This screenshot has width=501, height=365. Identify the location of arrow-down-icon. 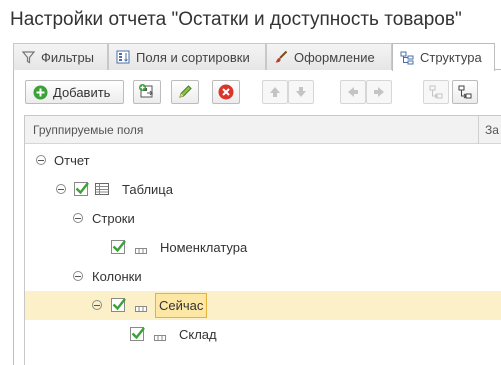
(301, 92).